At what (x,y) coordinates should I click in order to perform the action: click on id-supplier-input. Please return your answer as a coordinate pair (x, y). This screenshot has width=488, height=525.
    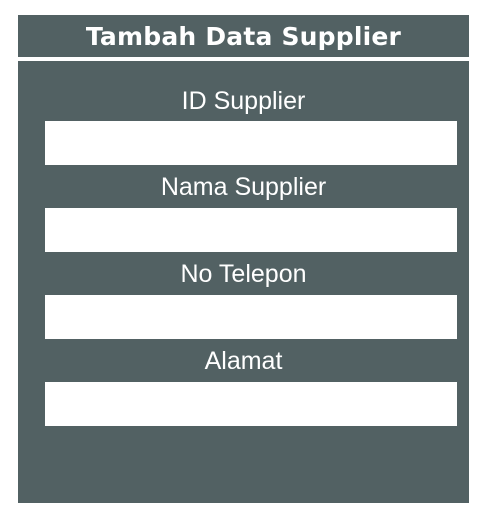
    Looking at the image, I should click on (251, 143).